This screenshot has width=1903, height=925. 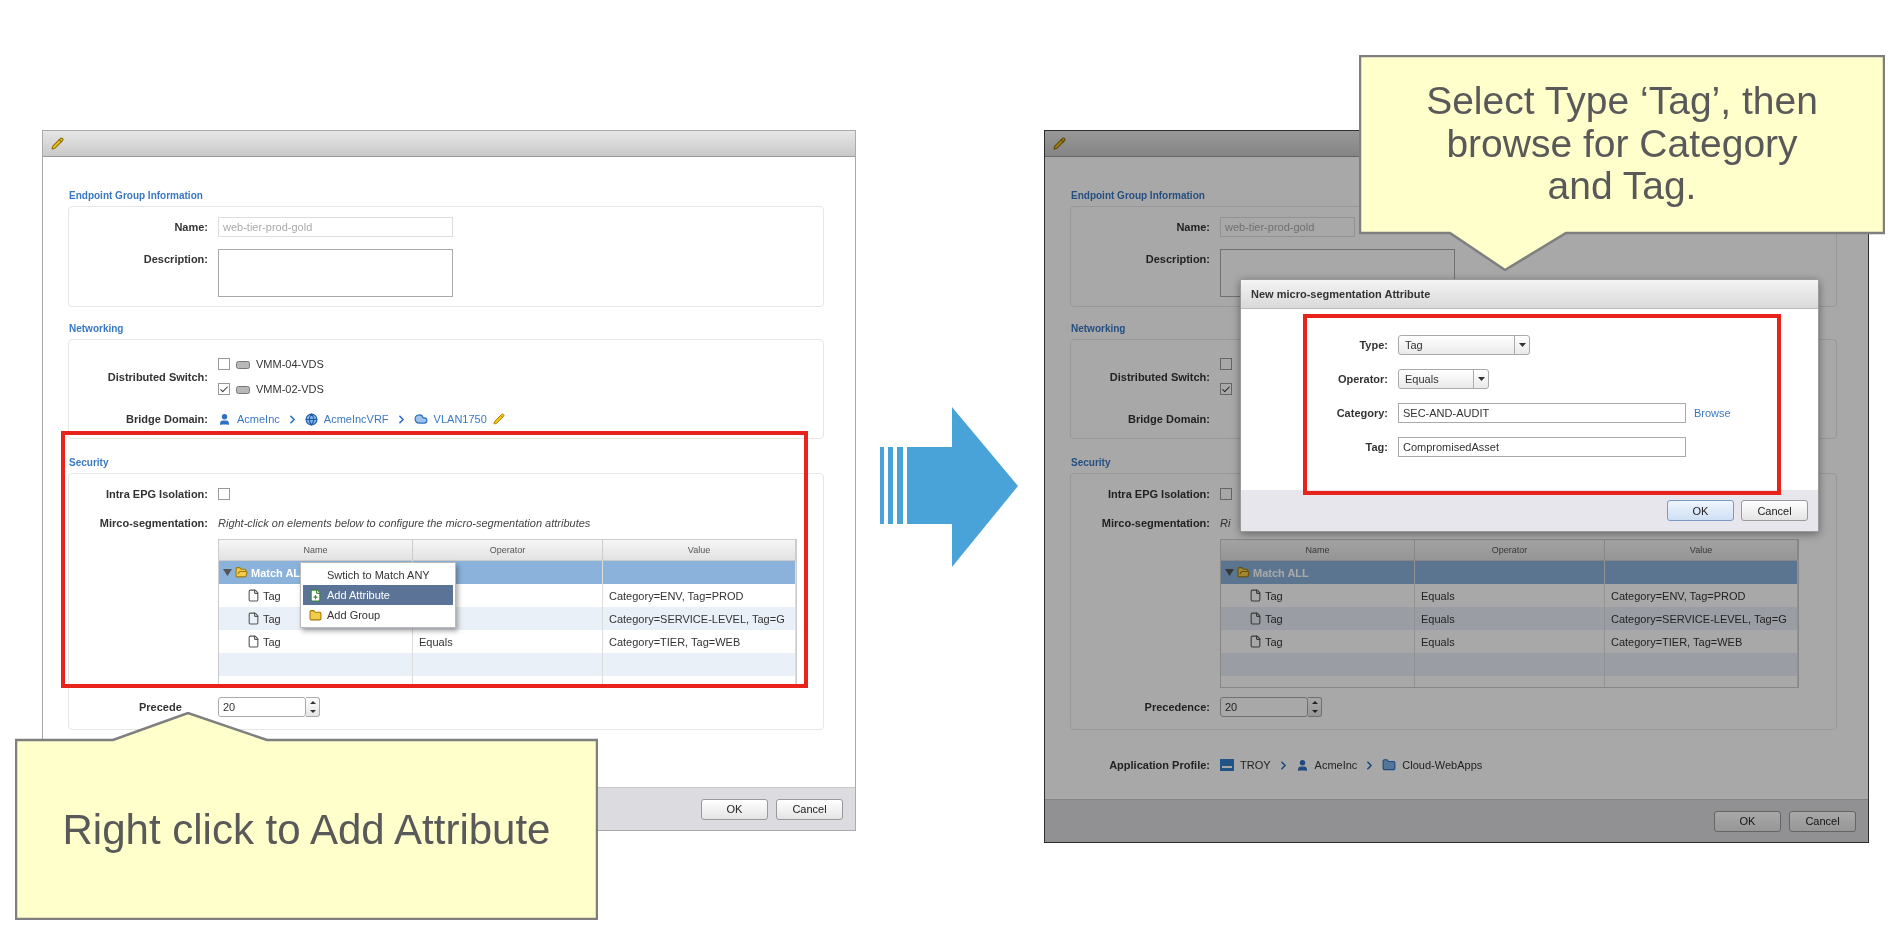 I want to click on description-field, so click(x=335, y=273).